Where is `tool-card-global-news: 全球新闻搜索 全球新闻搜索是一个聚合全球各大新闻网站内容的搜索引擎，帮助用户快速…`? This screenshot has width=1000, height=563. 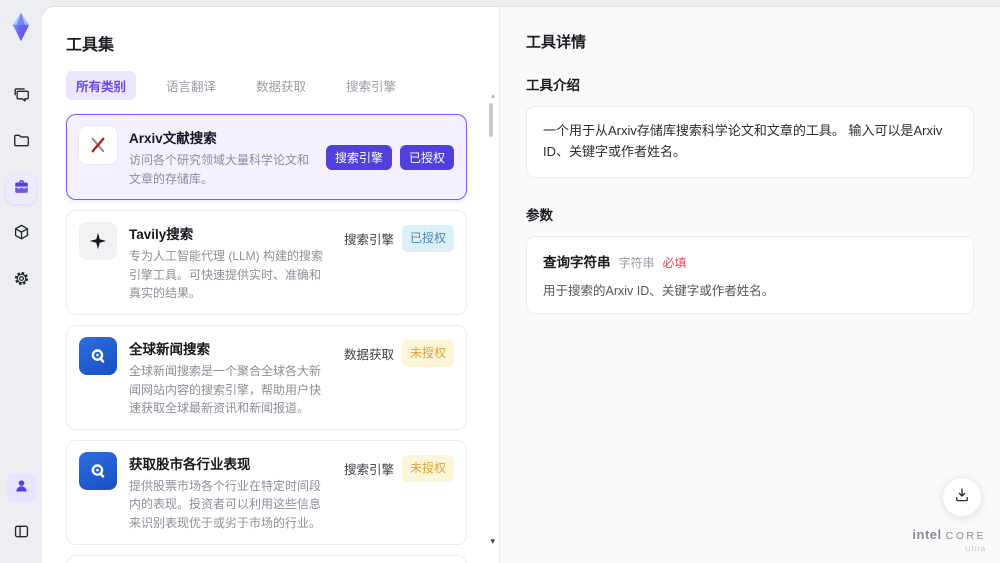
tool-card-global-news: 全球新闻搜索 全球新闻搜索是一个聚合全球各大新闻网站内容的搜索引擎，帮助用户快速… is located at coordinates (266, 377).